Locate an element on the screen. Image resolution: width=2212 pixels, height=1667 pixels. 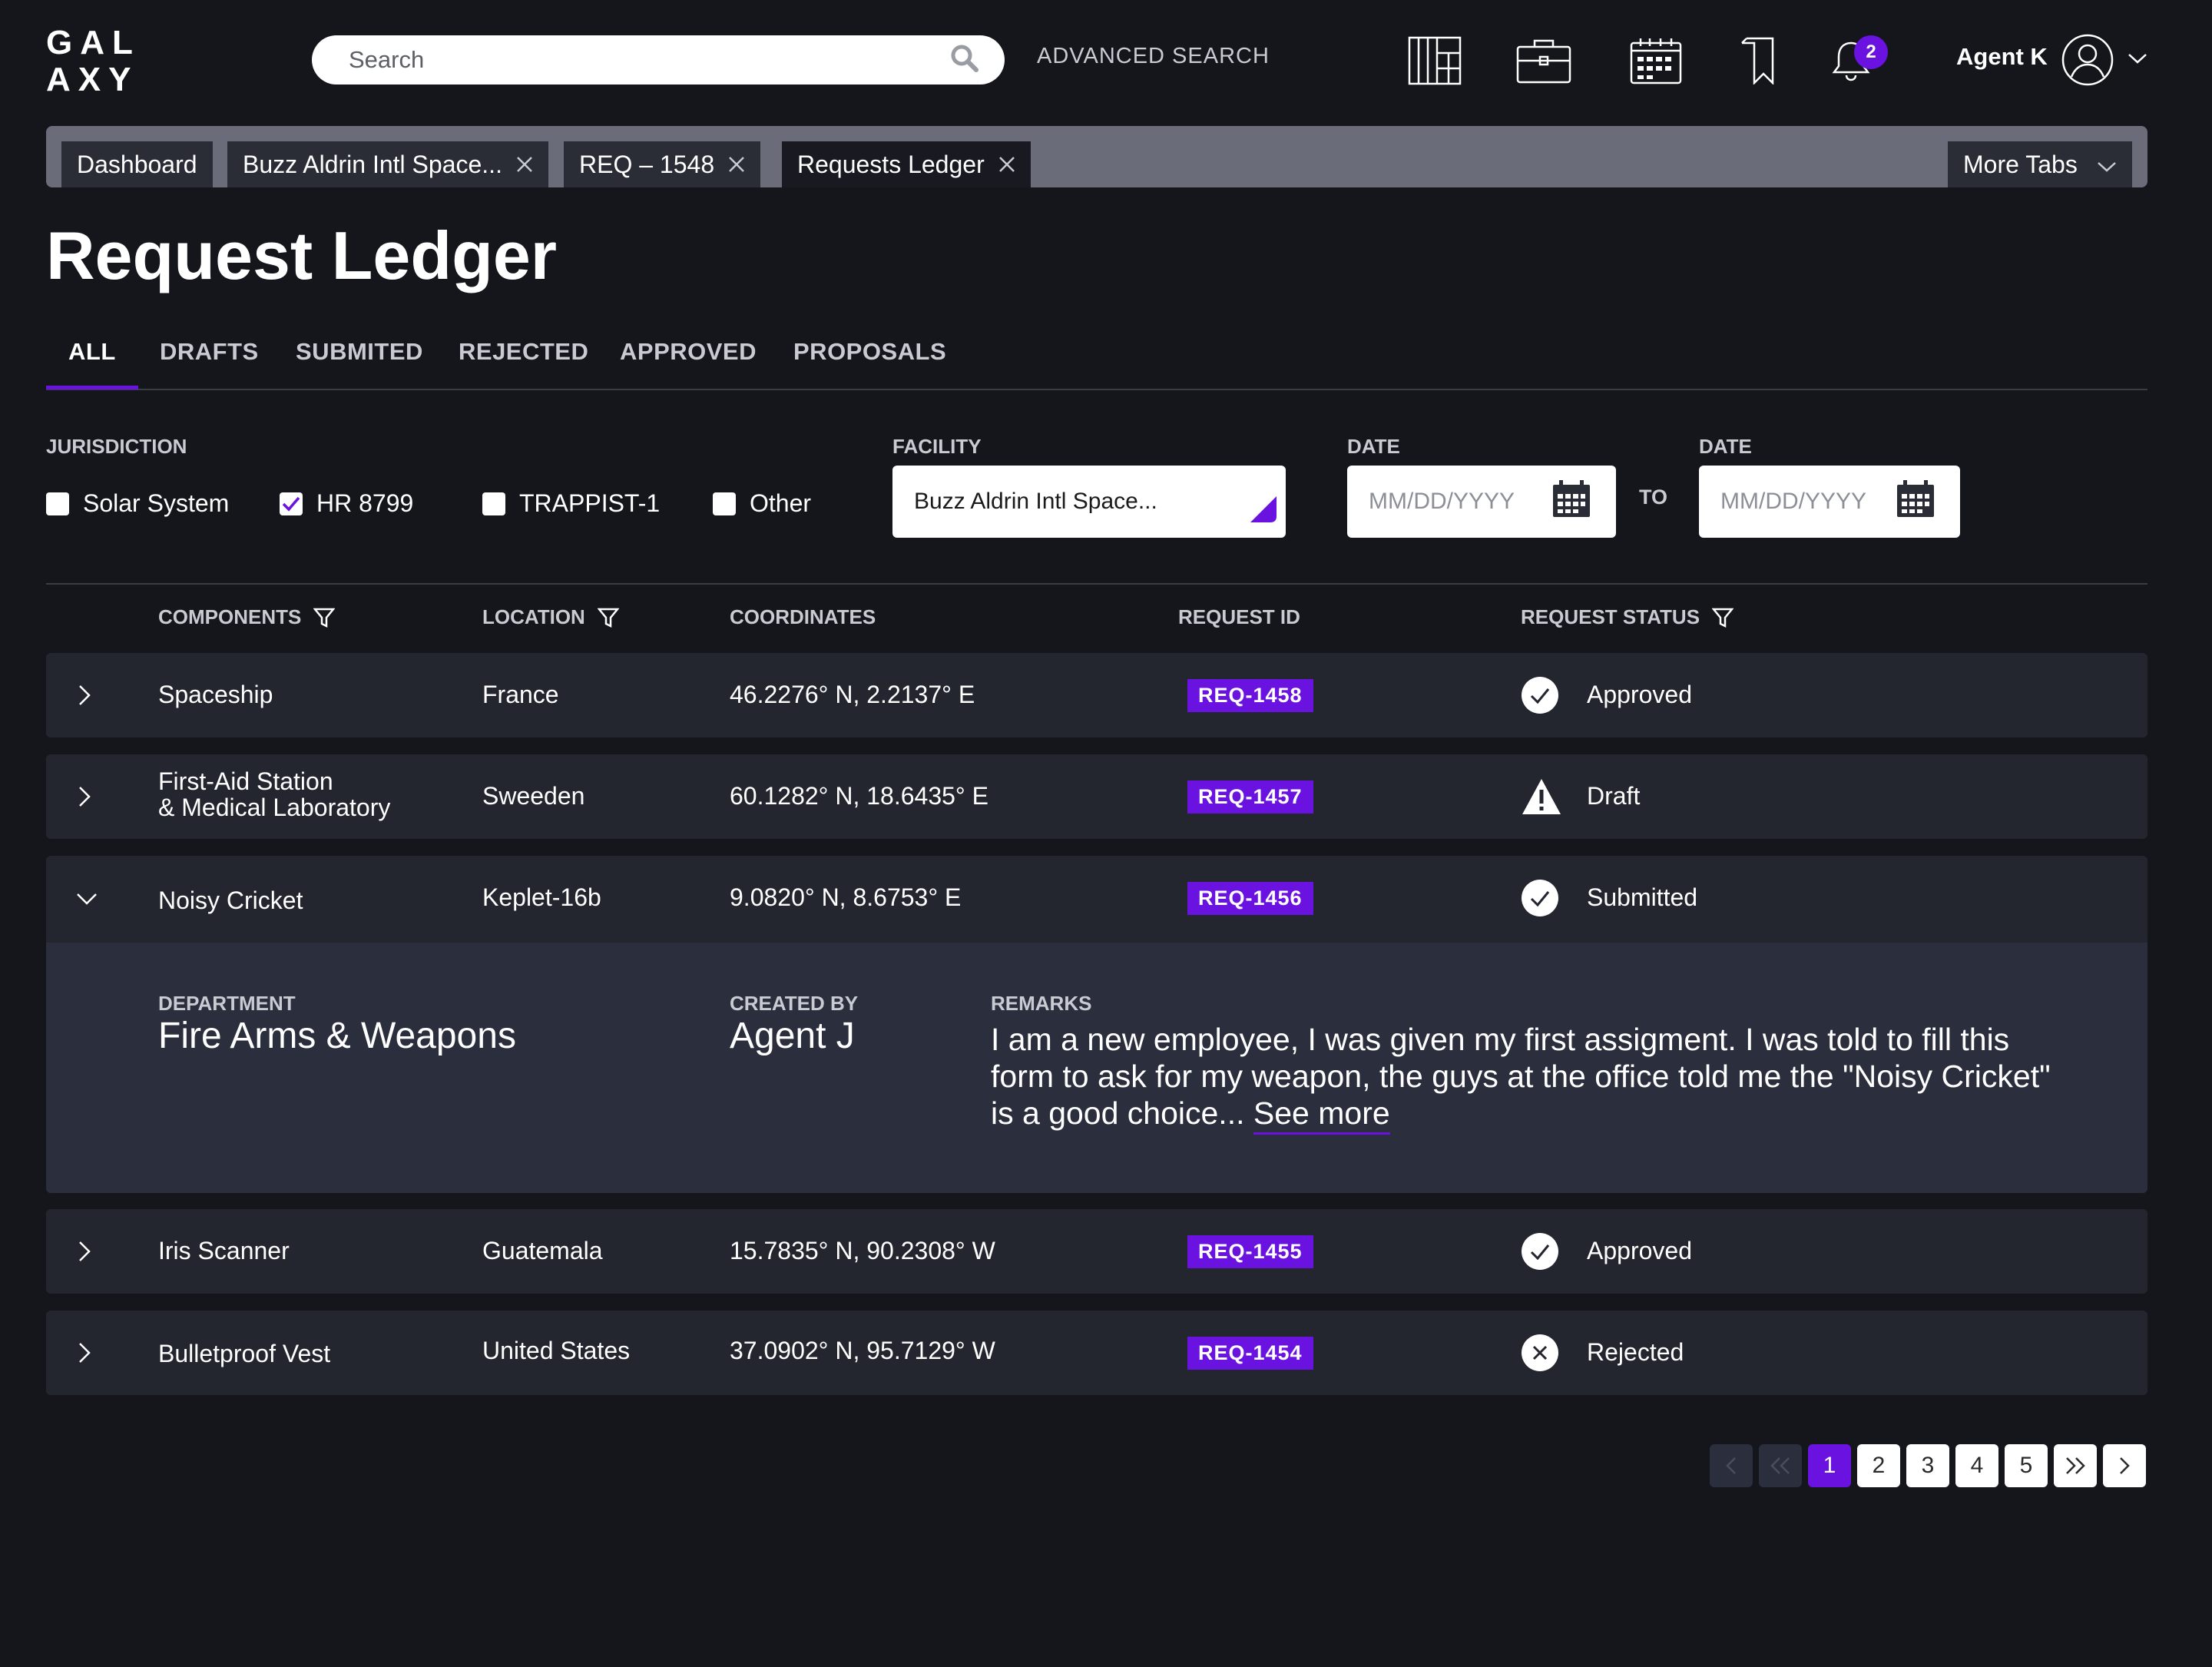
date-from-input: MM/DD/YYYY is located at coordinates (1481, 502).